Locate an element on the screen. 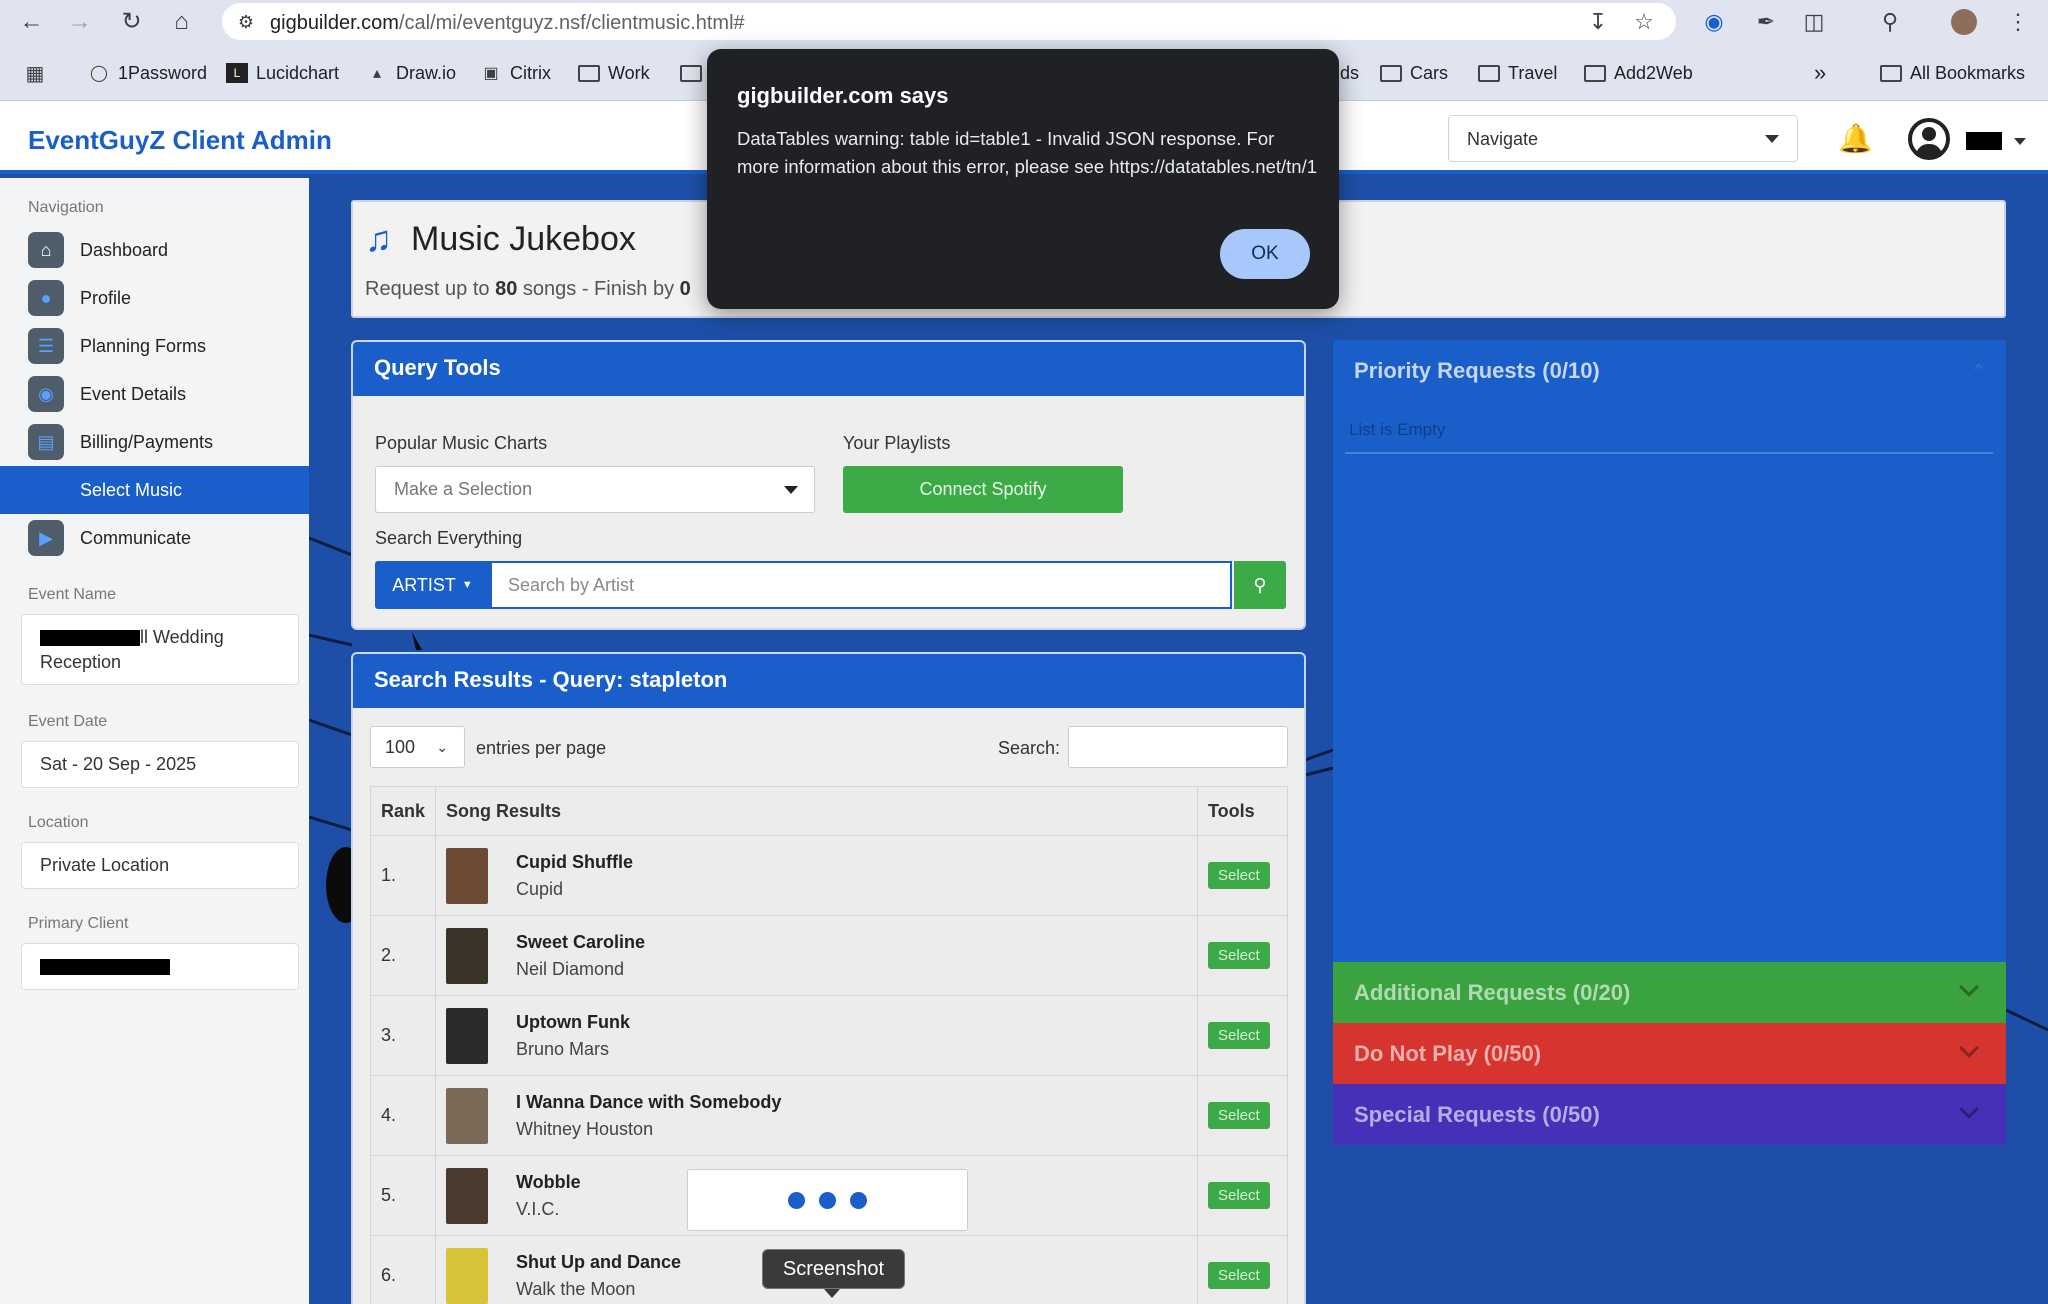 The width and height of the screenshot is (2048, 1304). bookmark-folder-work: Work is located at coordinates (614, 73).